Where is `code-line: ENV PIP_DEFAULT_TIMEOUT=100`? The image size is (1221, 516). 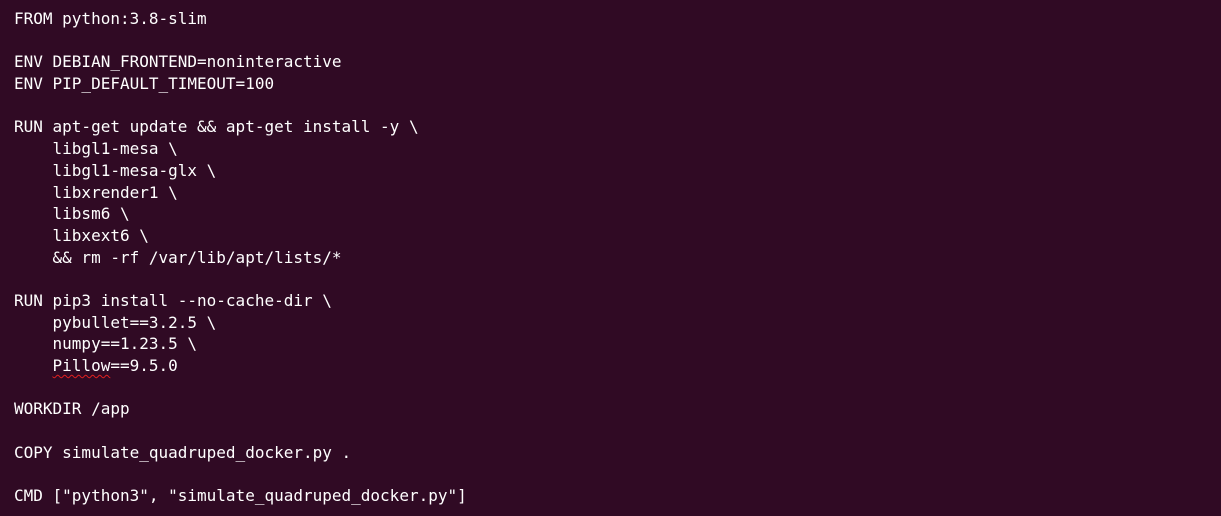 code-line: ENV PIP_DEFAULT_TIMEOUT=100 is located at coordinates (144, 84).